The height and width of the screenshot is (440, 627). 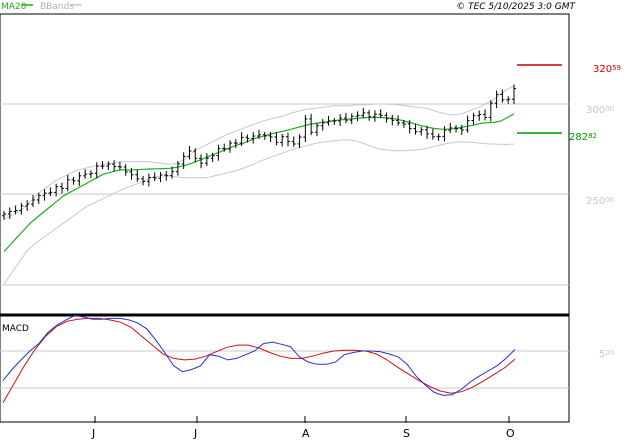 I want to click on macd-tick-5: 500, so click(x=606, y=354).